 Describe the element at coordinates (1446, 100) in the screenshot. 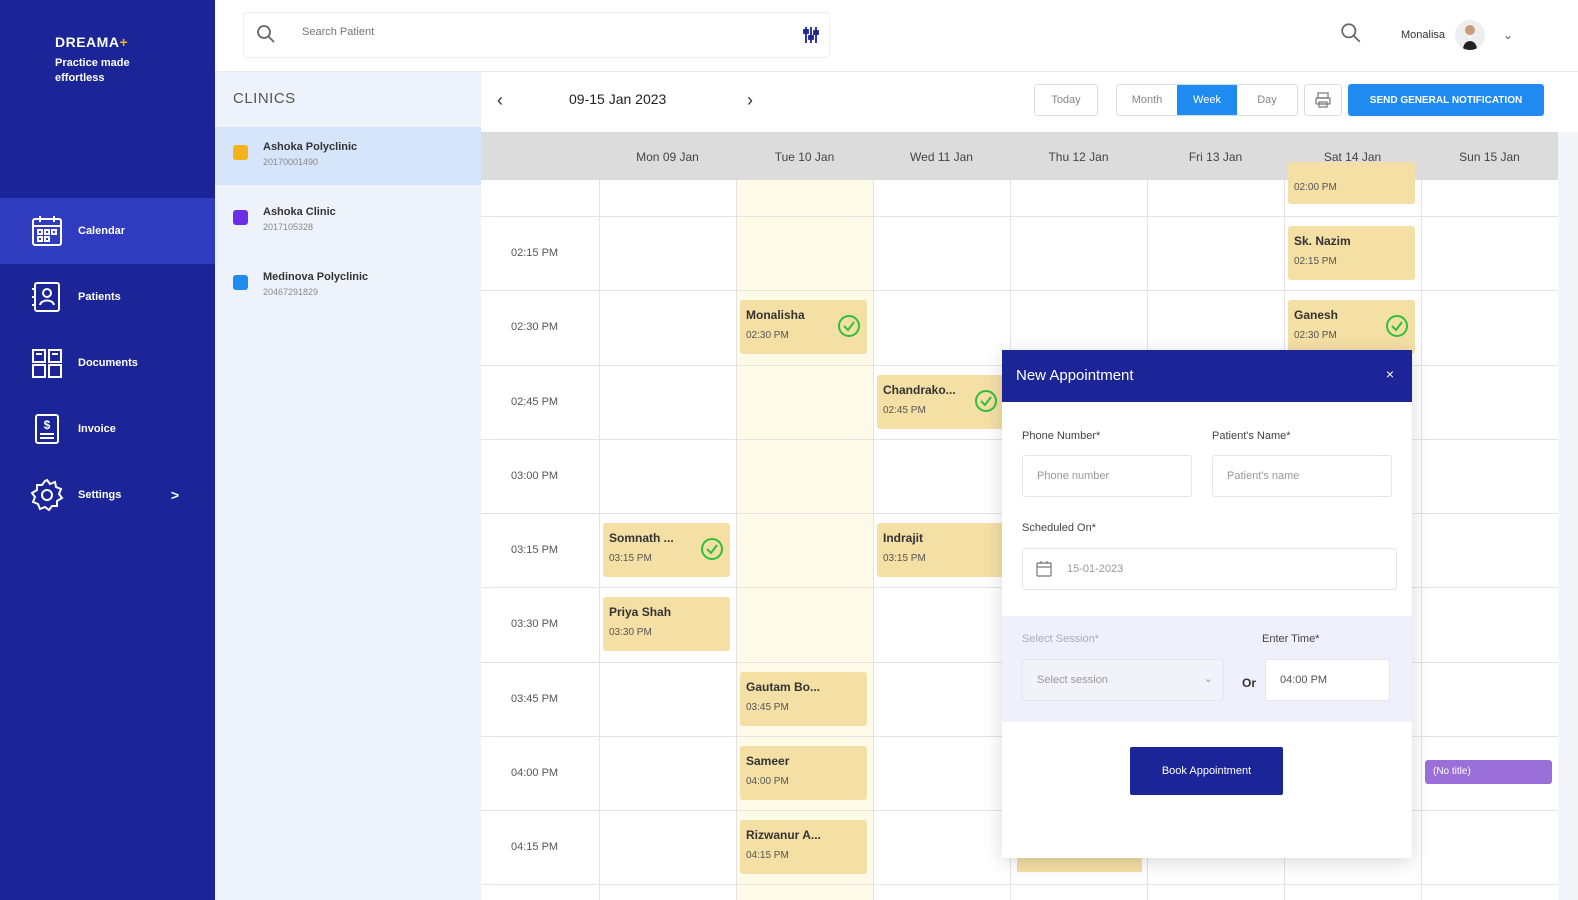

I see `send-notification-button: SEND GENERAL NOTIFICATION` at that location.